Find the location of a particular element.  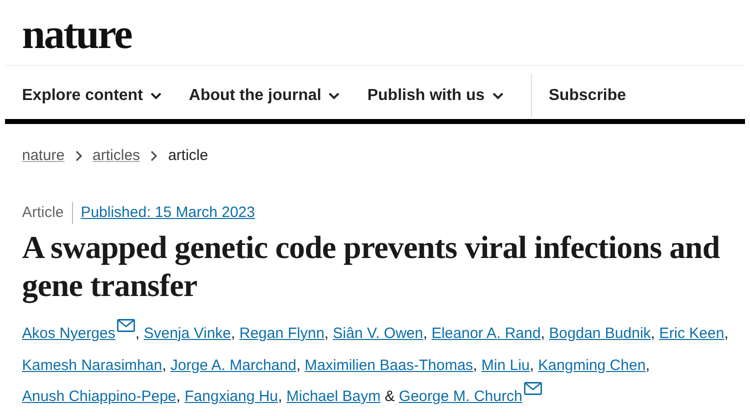

author-link: Fangxiang Hu is located at coordinates (231, 396).